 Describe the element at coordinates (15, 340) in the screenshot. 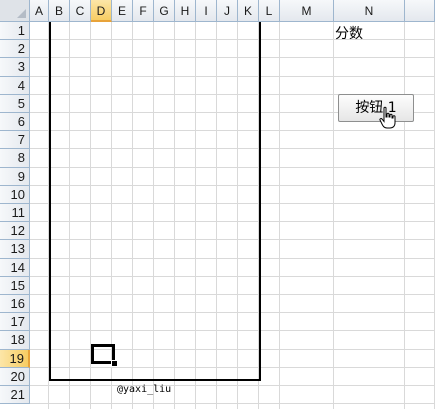

I see `row-header-18: 18` at that location.